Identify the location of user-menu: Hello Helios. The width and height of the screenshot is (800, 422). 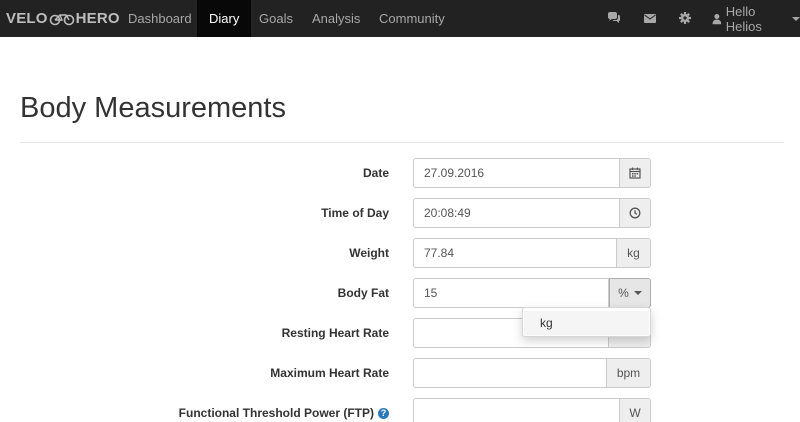
(756, 18).